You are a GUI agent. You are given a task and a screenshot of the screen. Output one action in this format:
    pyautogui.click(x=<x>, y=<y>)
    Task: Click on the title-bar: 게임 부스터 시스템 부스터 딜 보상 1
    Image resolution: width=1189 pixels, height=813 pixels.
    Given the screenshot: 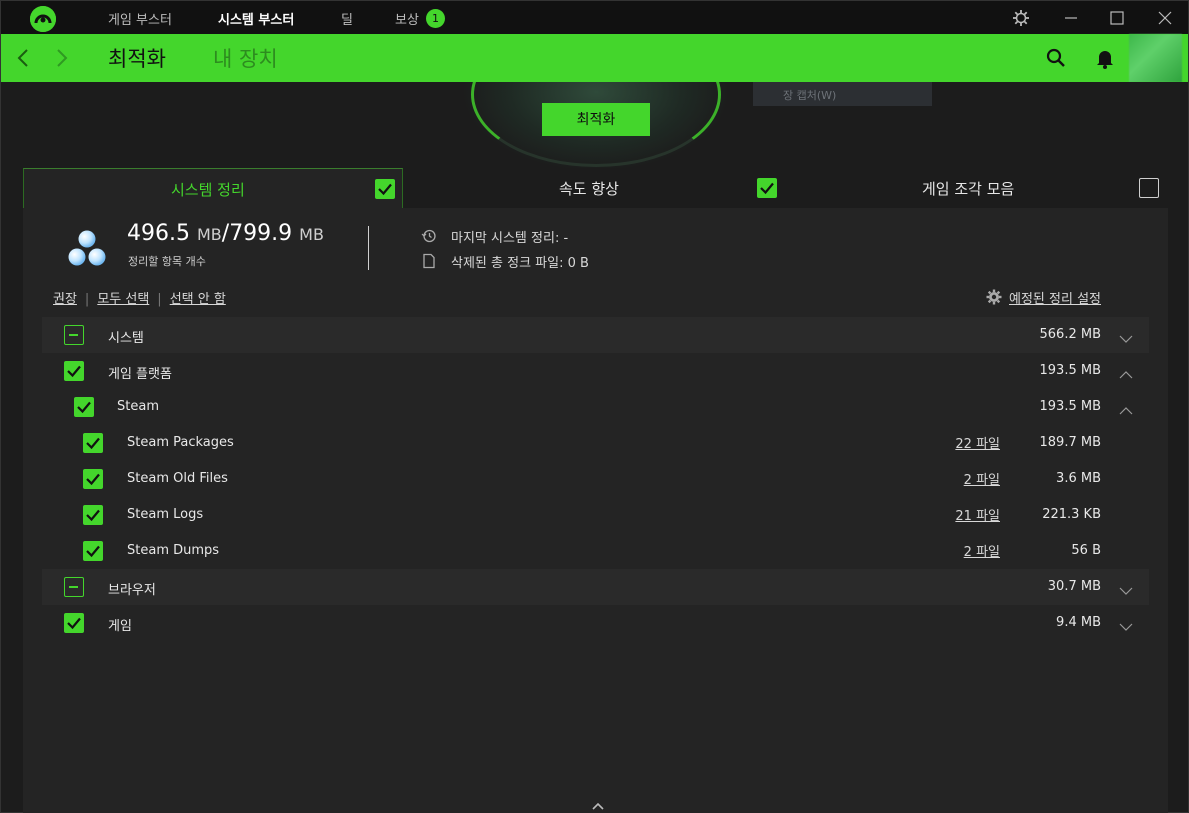 What is the action you would take?
    pyautogui.click(x=594, y=17)
    